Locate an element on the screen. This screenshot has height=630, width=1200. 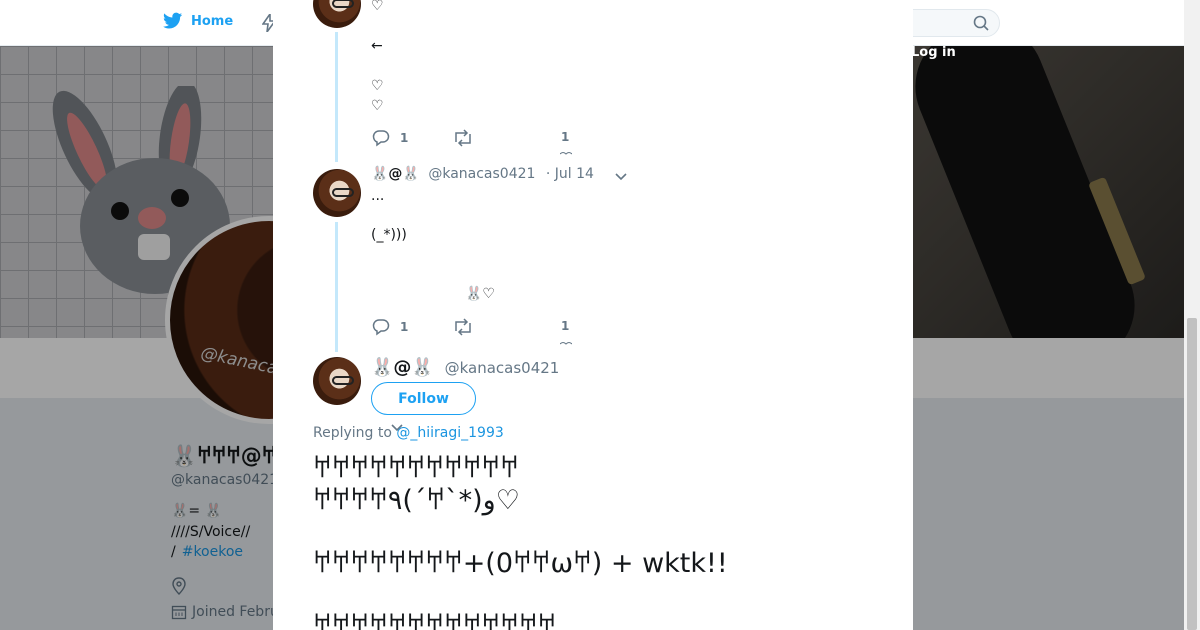
replying-to: Replying to @_hiiragi_1993 is located at coordinates (408, 433).